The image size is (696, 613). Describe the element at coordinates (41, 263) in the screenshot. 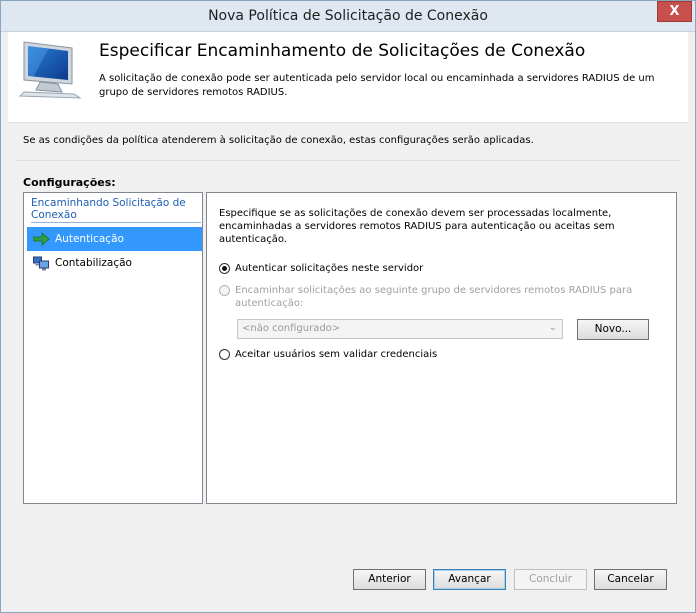

I see `server-computers-icon` at that location.